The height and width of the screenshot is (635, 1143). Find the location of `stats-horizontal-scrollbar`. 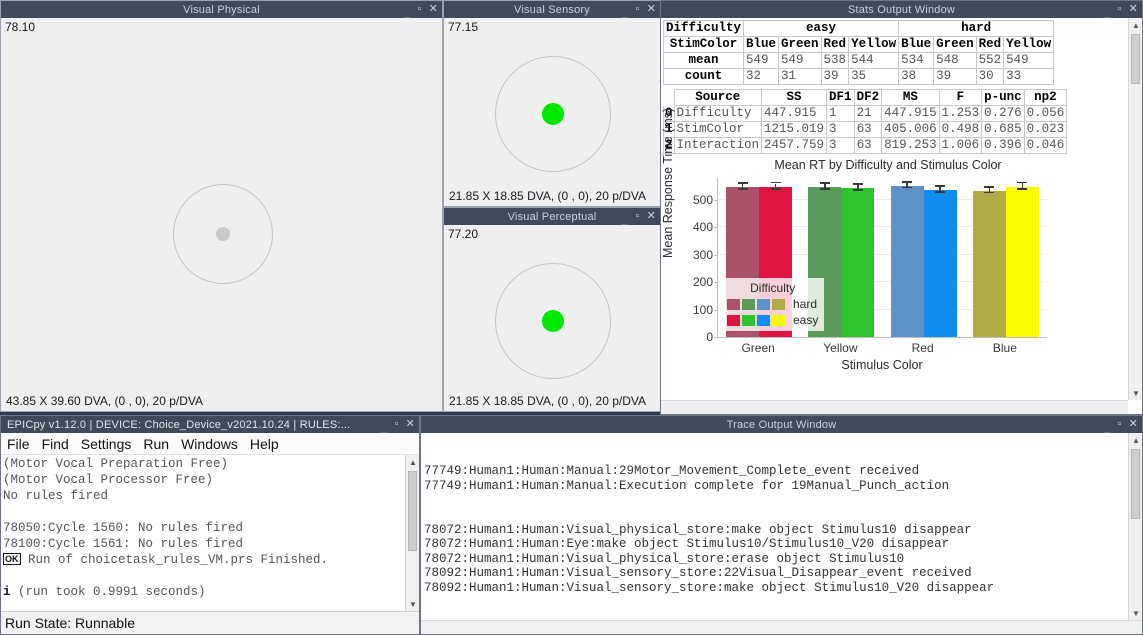

stats-horizontal-scrollbar is located at coordinates (894, 407).